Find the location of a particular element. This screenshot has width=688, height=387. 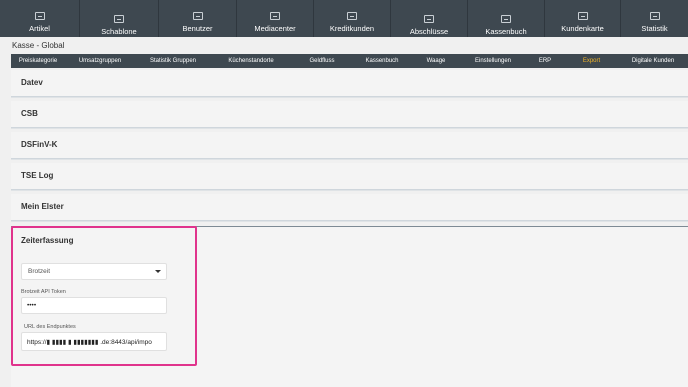

nav-label: Mediacenter is located at coordinates (275, 28).